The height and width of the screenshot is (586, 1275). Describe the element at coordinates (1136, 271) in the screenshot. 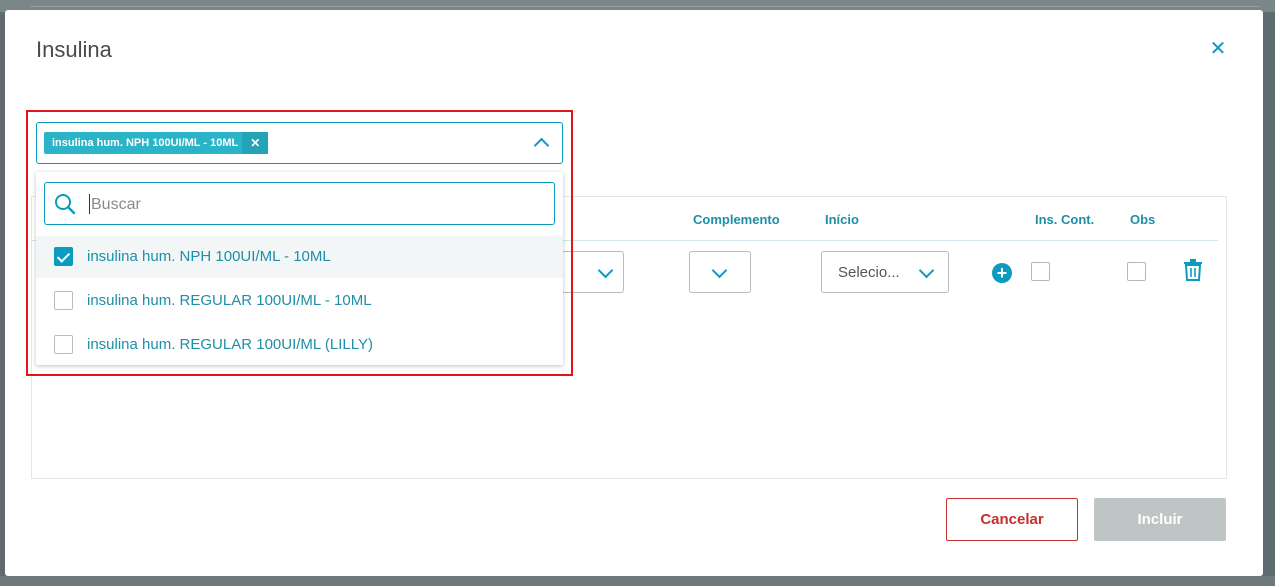

I see `obs-checkbox` at that location.